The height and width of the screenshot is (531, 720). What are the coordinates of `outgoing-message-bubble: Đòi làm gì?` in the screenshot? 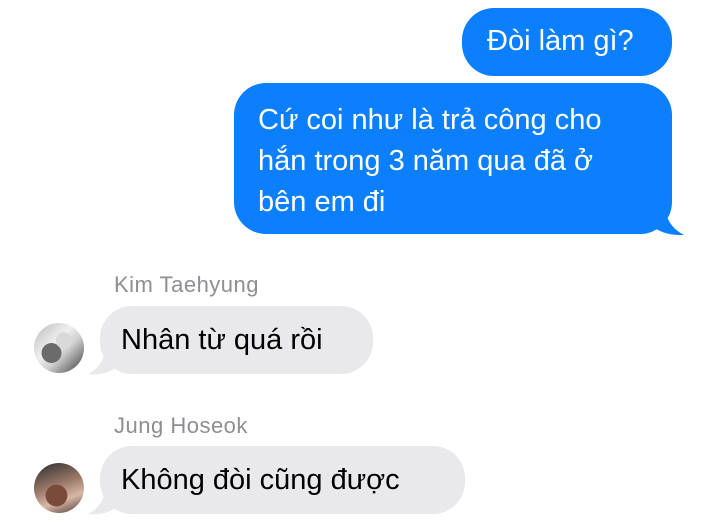 It's located at (567, 42).